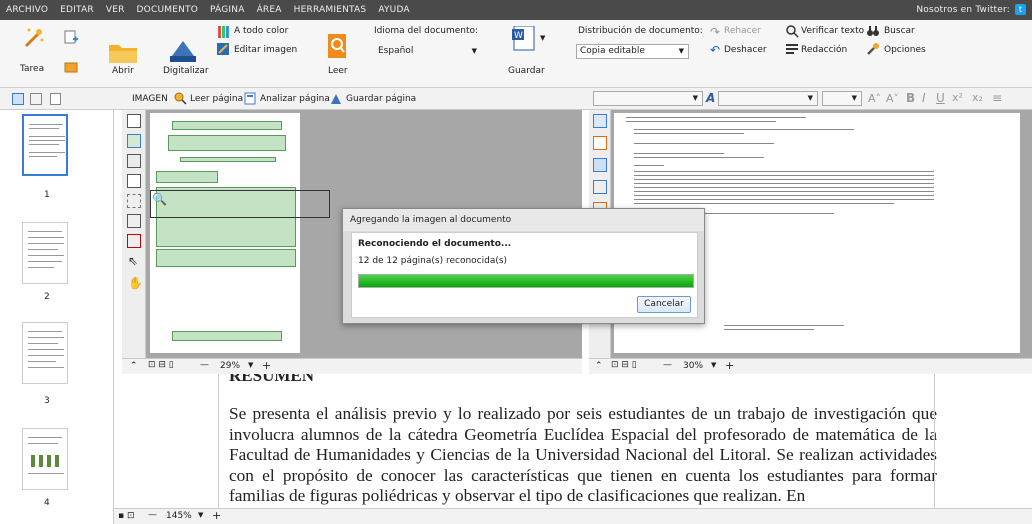  Describe the element at coordinates (134, 201) in the screenshot. I see `background-area-icon` at that location.